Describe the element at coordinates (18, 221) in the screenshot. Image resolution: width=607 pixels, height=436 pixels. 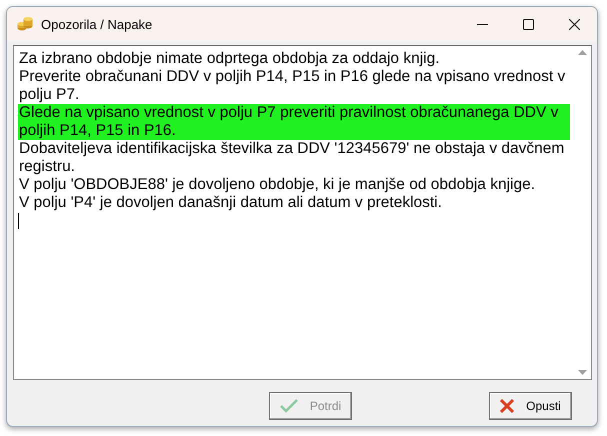
I see `text-cursor` at that location.